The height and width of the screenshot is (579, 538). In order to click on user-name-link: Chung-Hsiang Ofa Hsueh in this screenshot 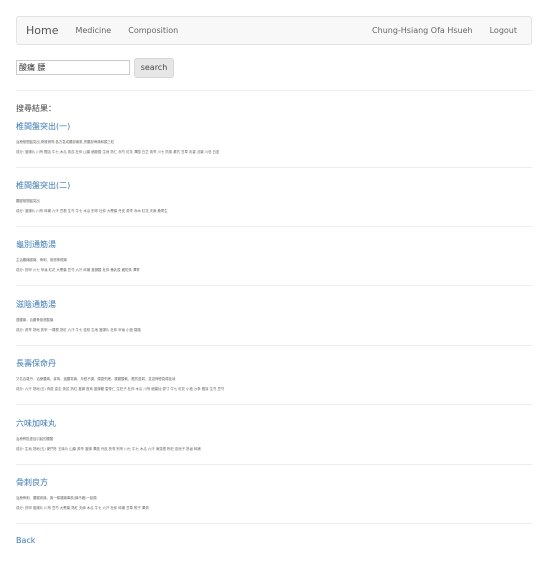, I will do `click(422, 30)`.